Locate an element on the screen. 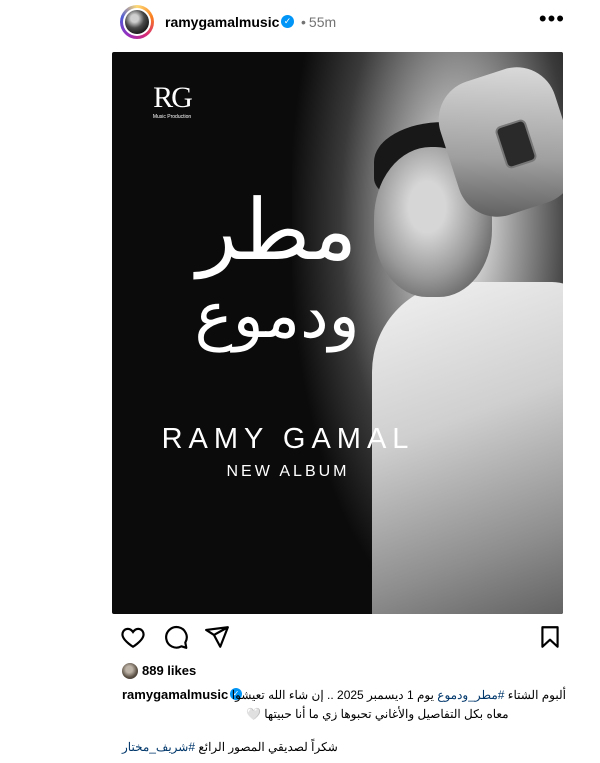 The height and width of the screenshot is (763, 600). caption-line-3: شكراً لصديقي المصور الرائع #شريف_مختار is located at coordinates (297, 747).